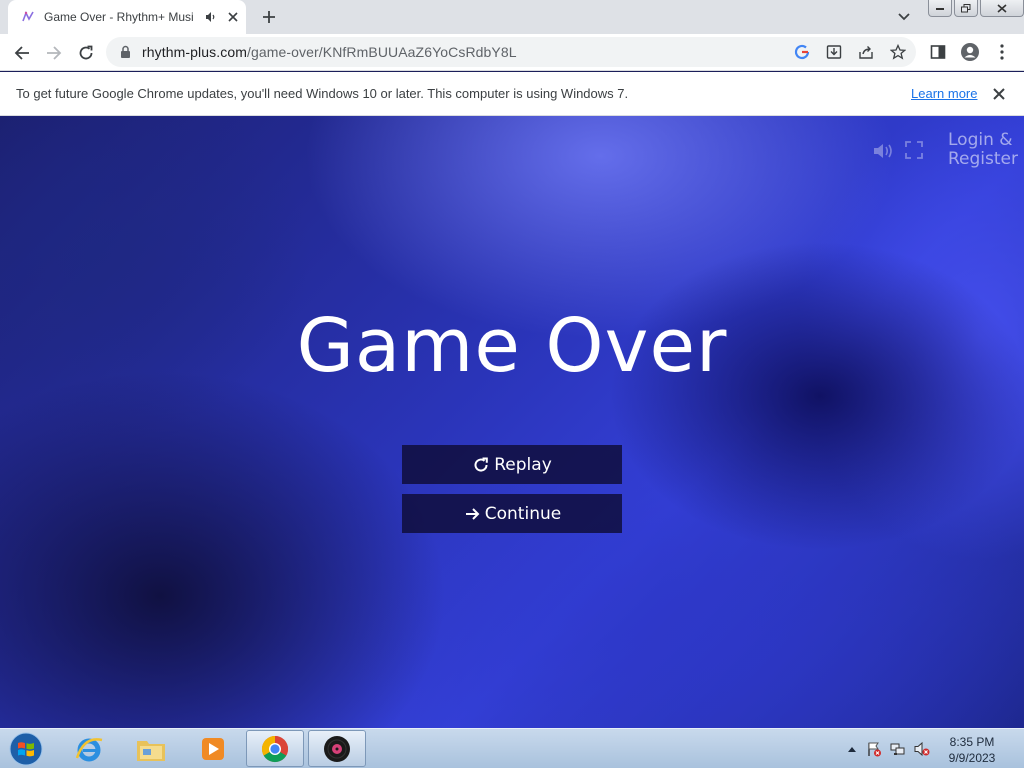  I want to click on media-player-icon, so click(213, 748).